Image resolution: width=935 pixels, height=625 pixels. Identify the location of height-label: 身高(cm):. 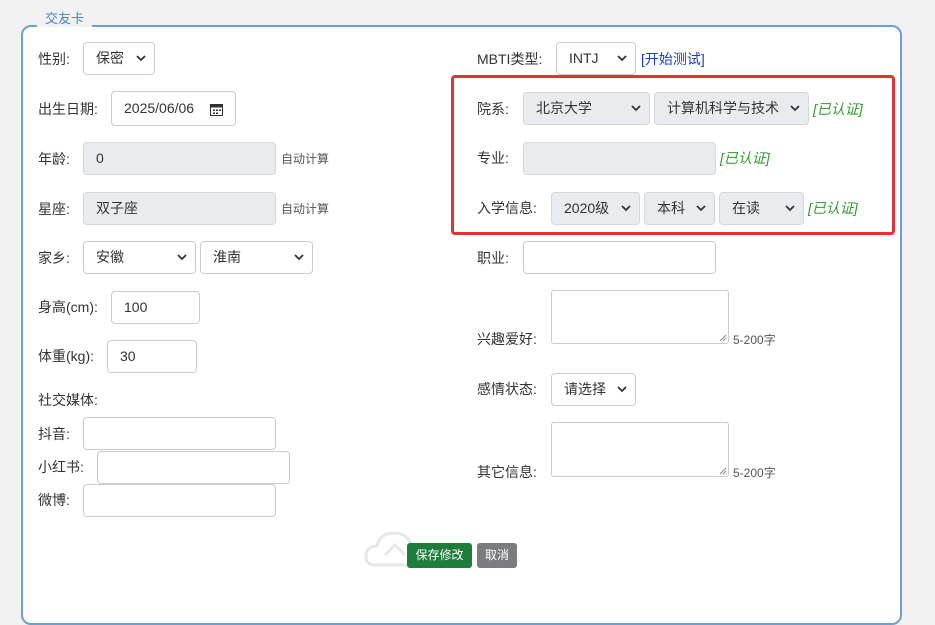
(68, 307).